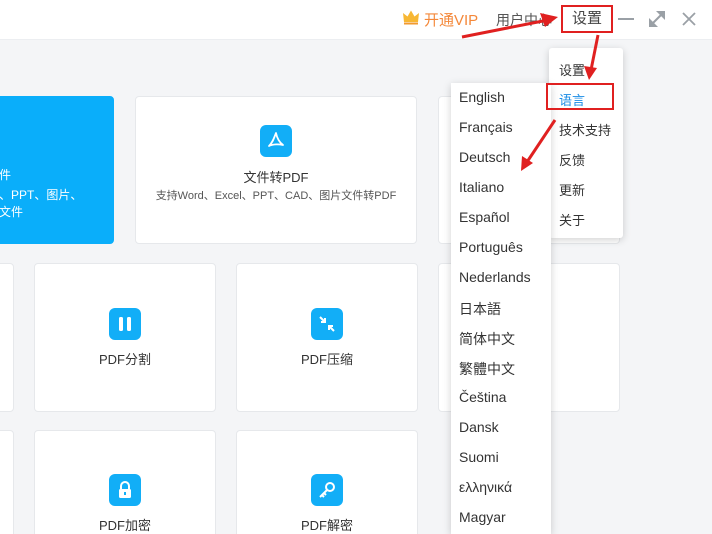 The width and height of the screenshot is (712, 534). What do you see at coordinates (326, 525) in the screenshot?
I see `pdf-decrypt-title: PDF解密` at bounding box center [326, 525].